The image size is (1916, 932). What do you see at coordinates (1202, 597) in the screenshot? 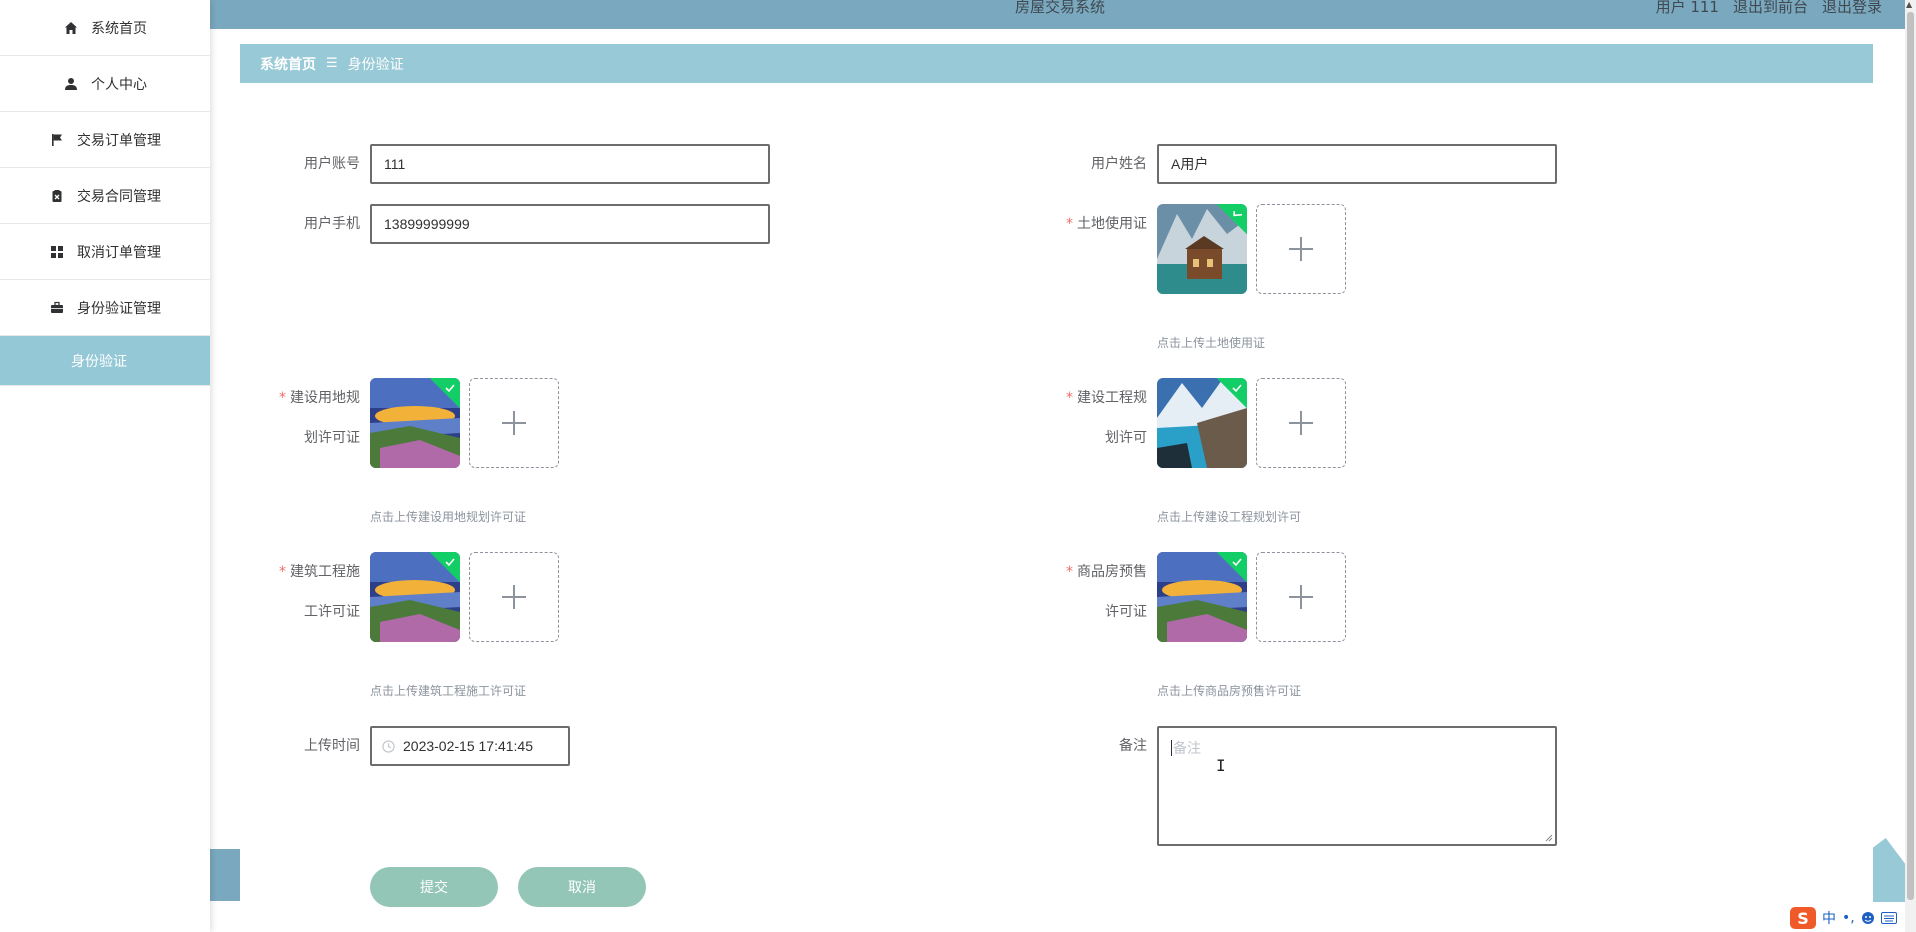
I see `presale-image` at bounding box center [1202, 597].